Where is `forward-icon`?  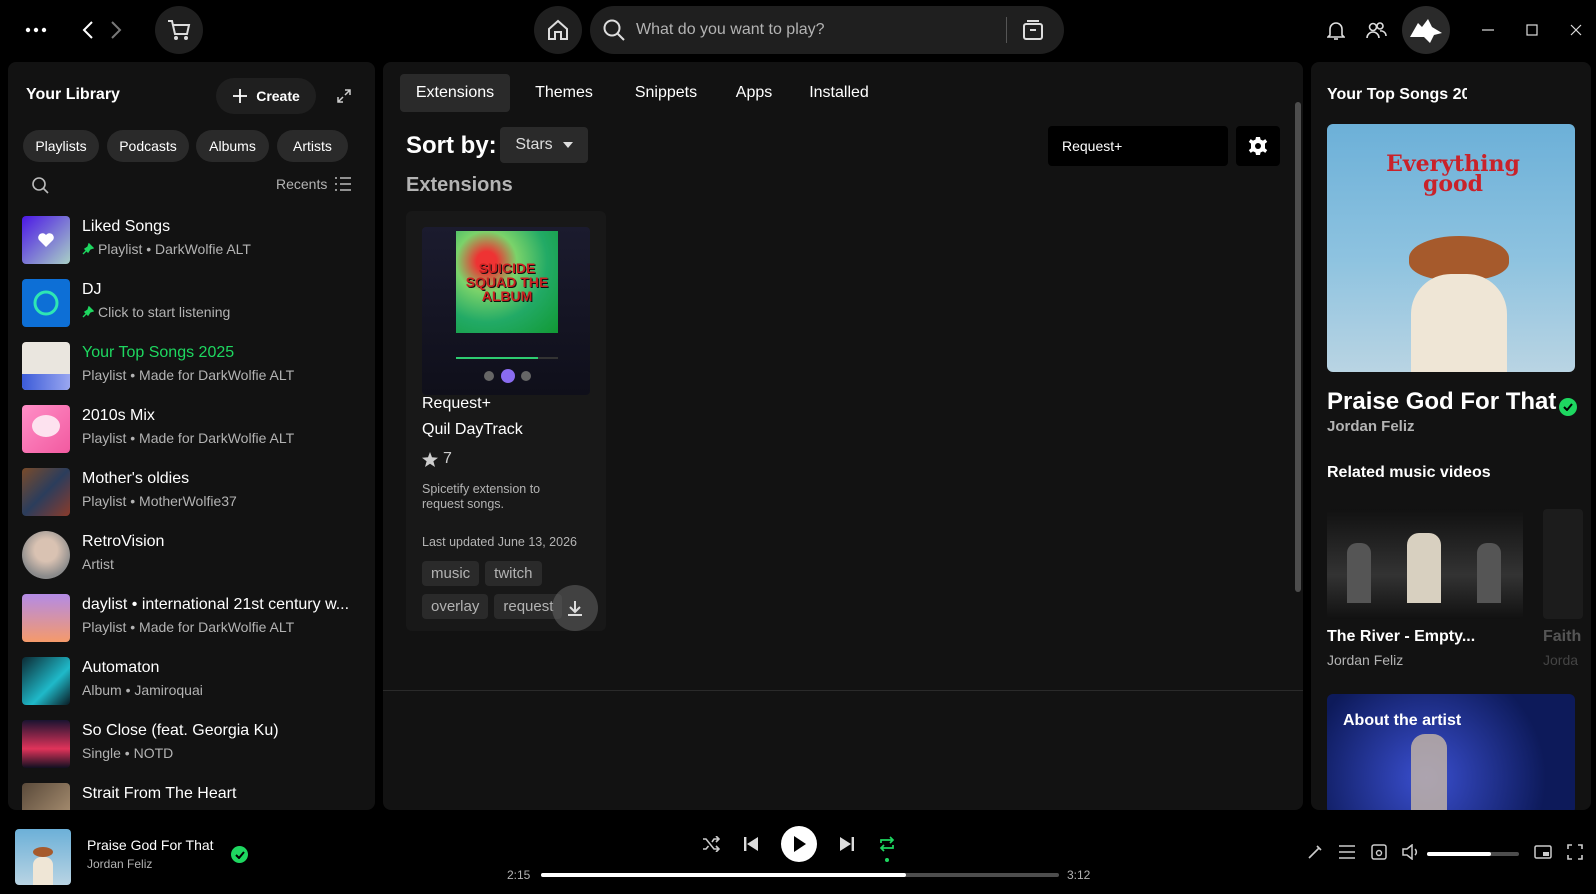 forward-icon is located at coordinates (116, 30).